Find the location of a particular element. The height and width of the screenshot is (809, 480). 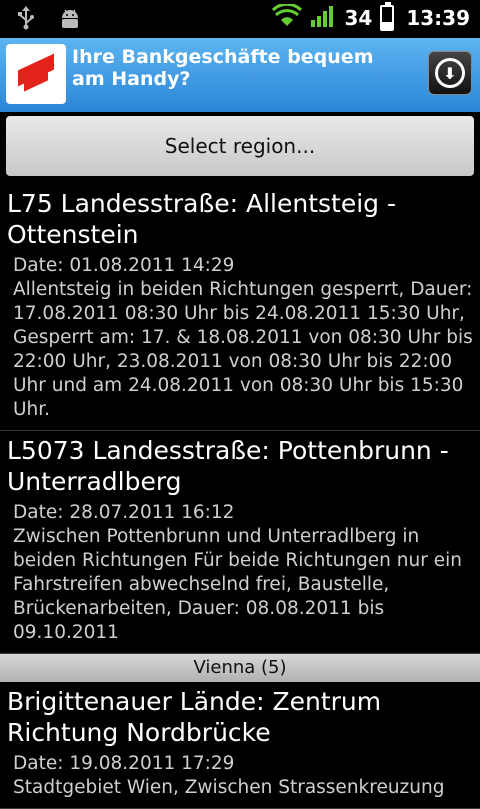

download-icon: ⬇ is located at coordinates (450, 73).